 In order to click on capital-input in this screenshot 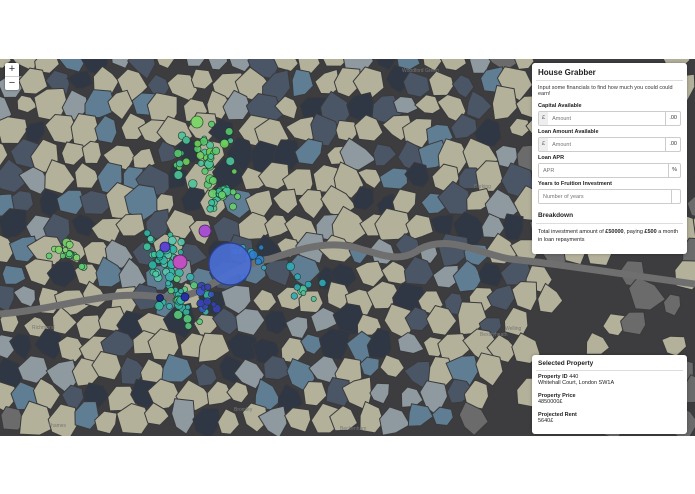, I will do `click(607, 118)`.